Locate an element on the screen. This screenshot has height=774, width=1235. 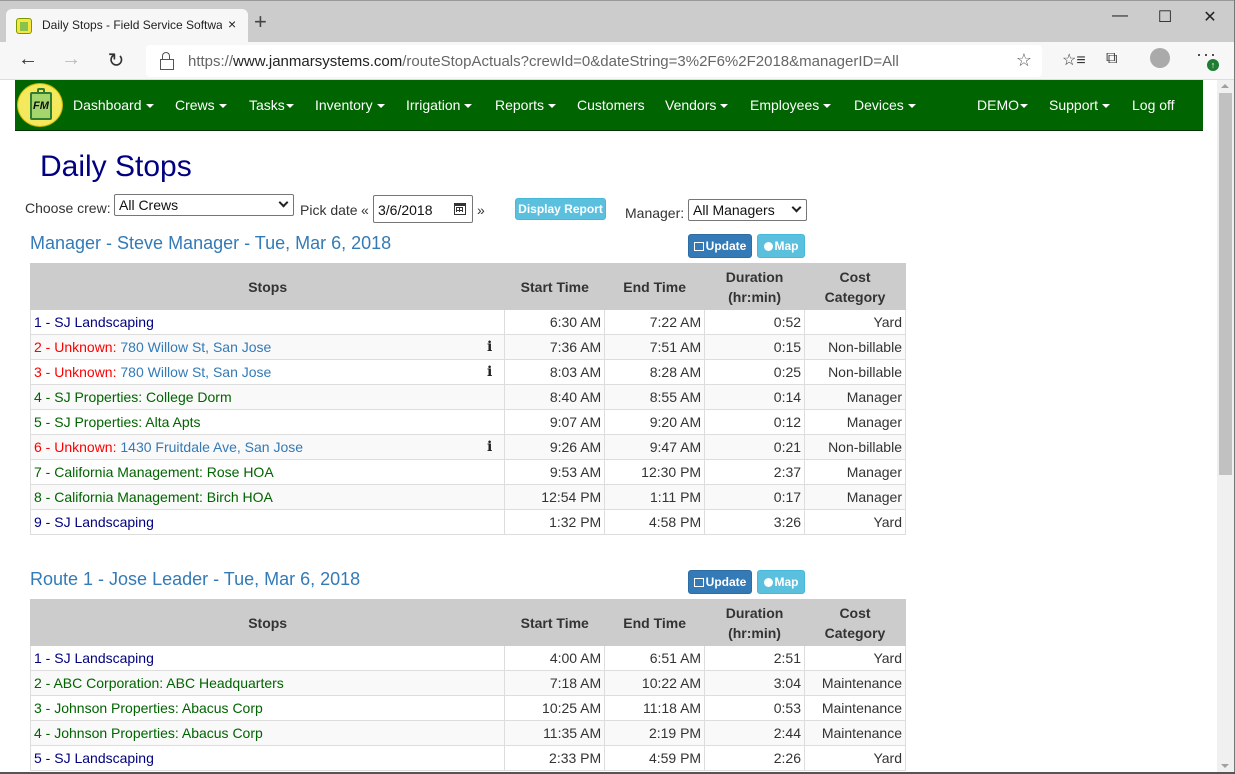
nav-crews: Crews is located at coordinates (201, 105).